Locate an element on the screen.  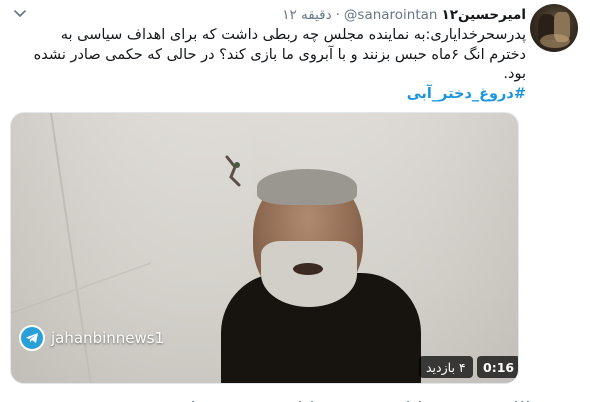
user-handle: @sanarointan is located at coordinates (391, 15).